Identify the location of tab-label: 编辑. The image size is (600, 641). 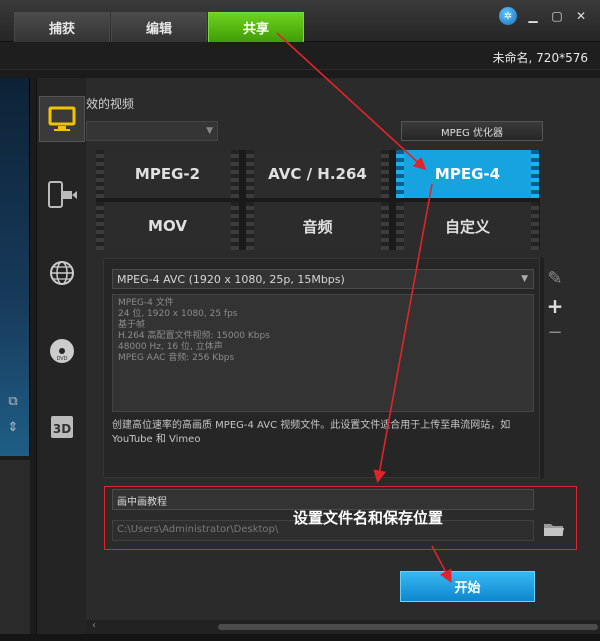
(158, 29).